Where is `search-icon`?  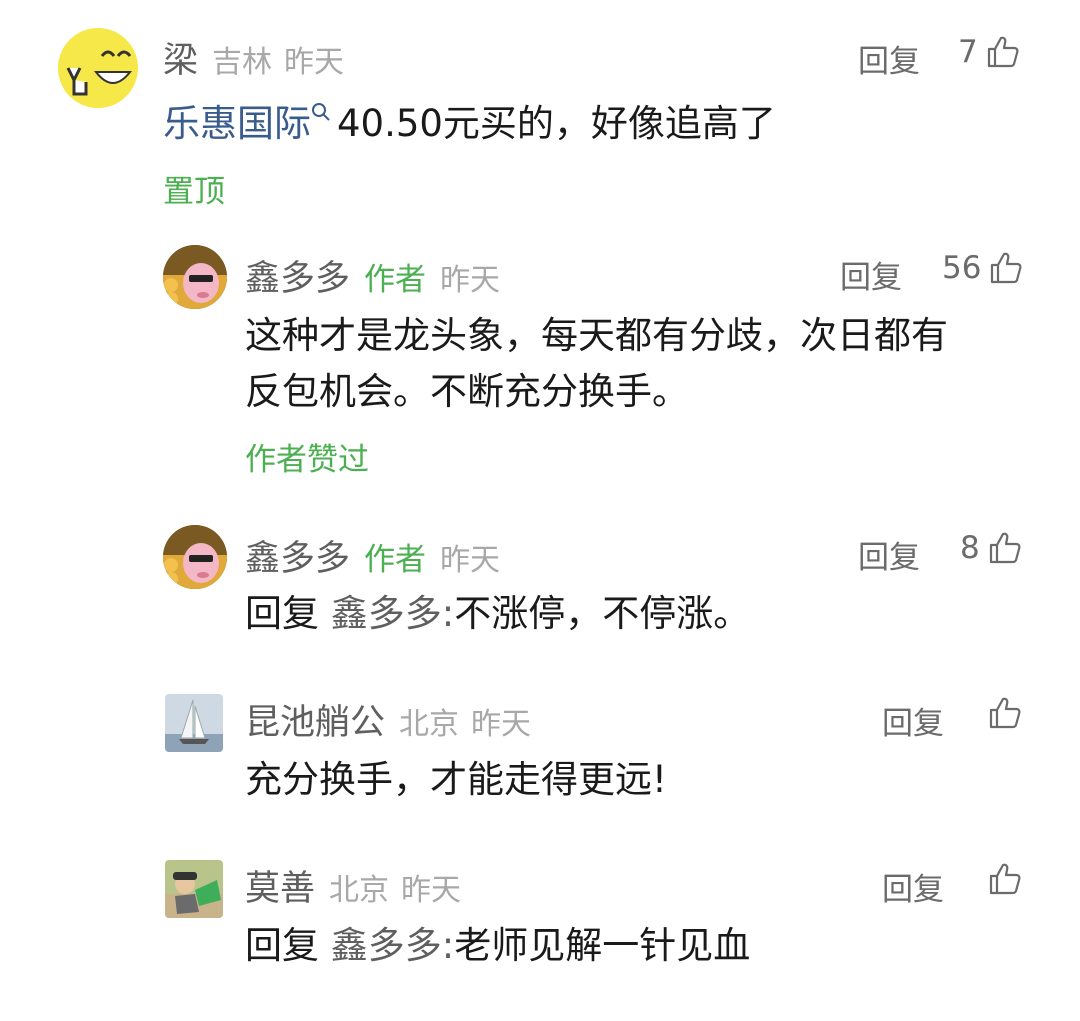
search-icon is located at coordinates (321, 112).